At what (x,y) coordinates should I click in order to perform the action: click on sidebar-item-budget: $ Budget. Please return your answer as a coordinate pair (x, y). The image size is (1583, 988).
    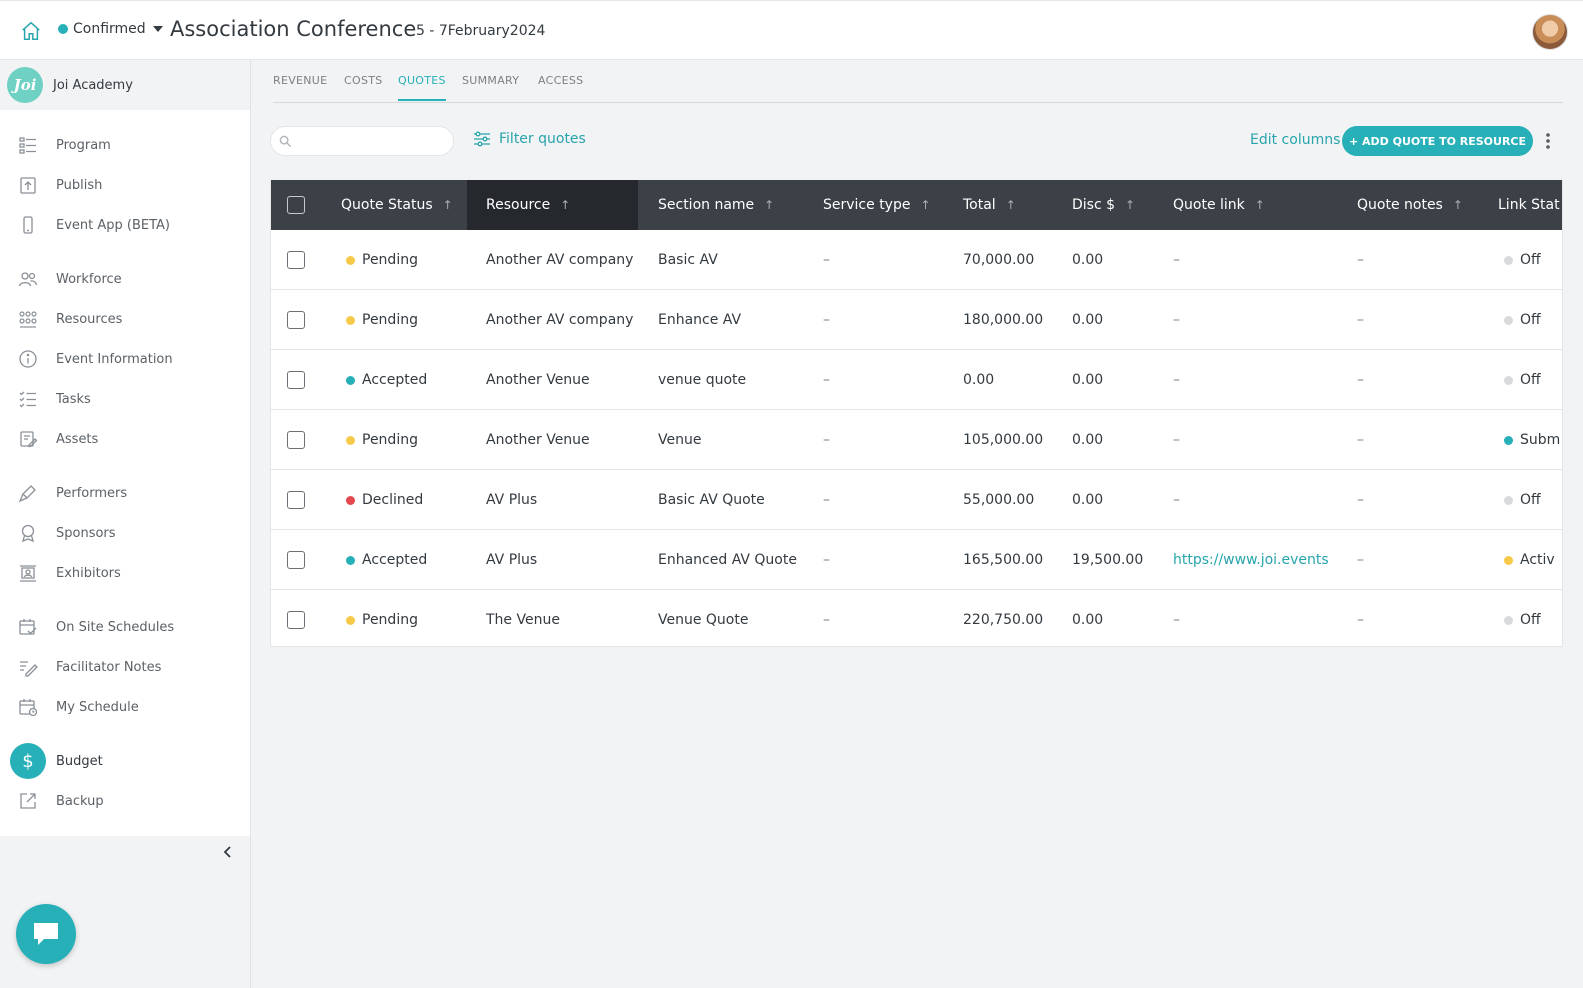
    Looking at the image, I should click on (125, 761).